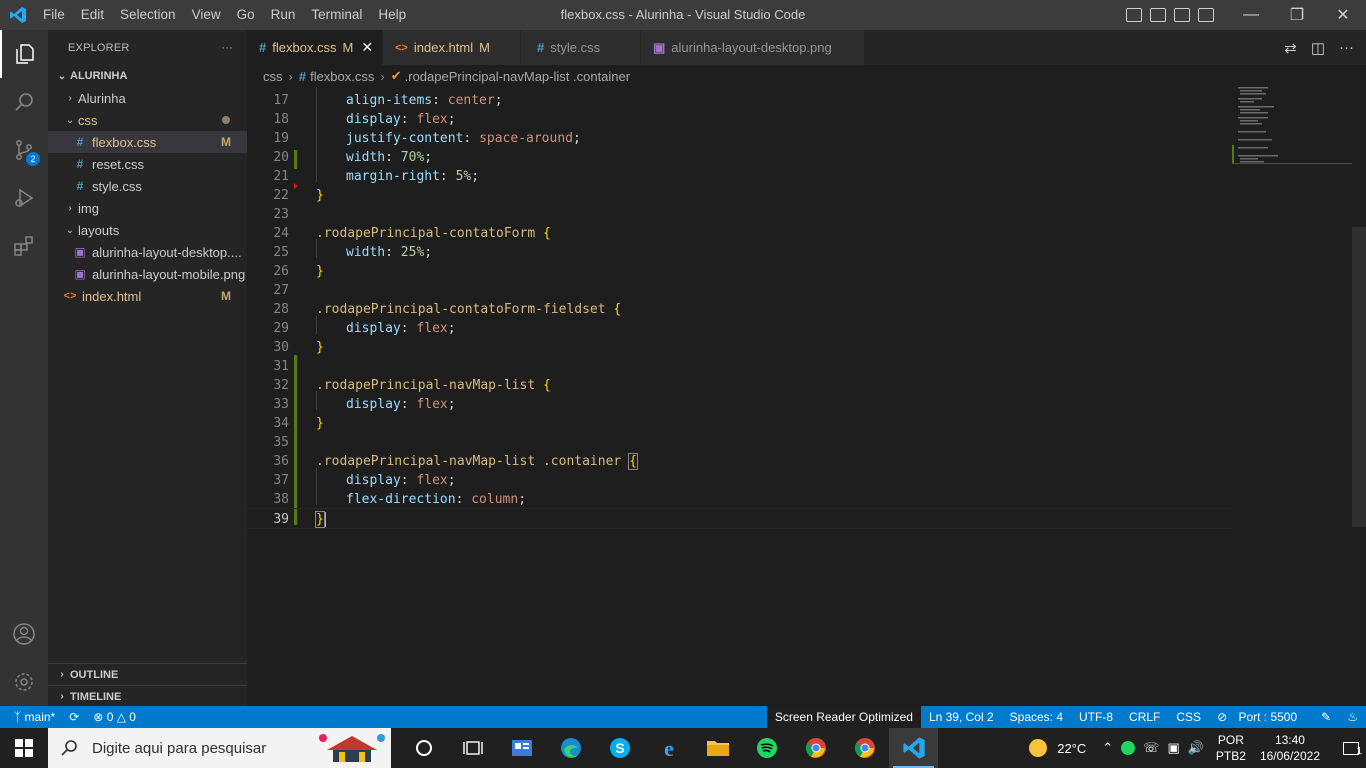 The width and height of the screenshot is (1366, 768). Describe the element at coordinates (472, 748) in the screenshot. I see `task-view-icon` at that location.